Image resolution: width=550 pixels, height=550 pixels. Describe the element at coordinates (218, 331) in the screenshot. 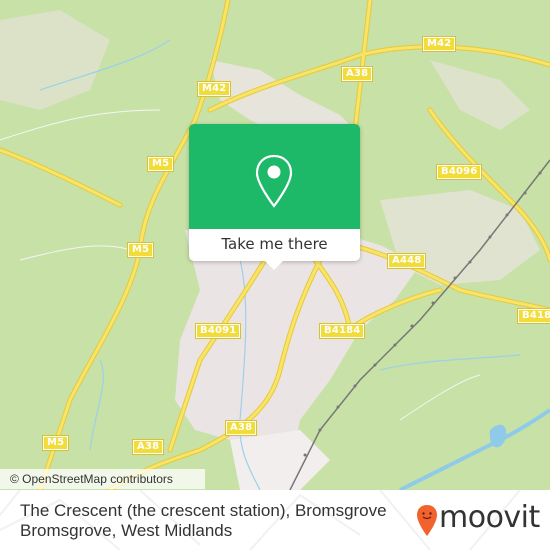

I see `road-label-b4091: B4091` at that location.